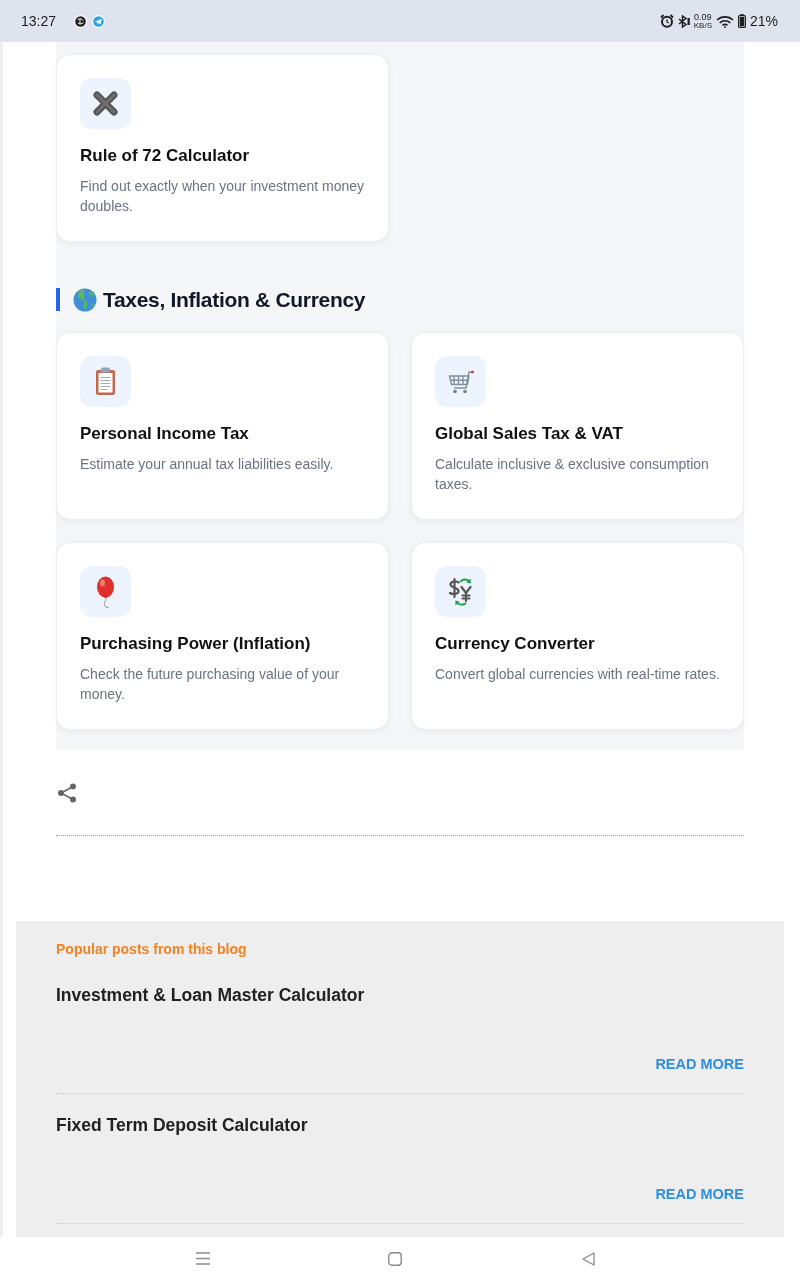 This screenshot has height=1280, width=800. I want to click on network-speed-value: 0.09, so click(703, 17).